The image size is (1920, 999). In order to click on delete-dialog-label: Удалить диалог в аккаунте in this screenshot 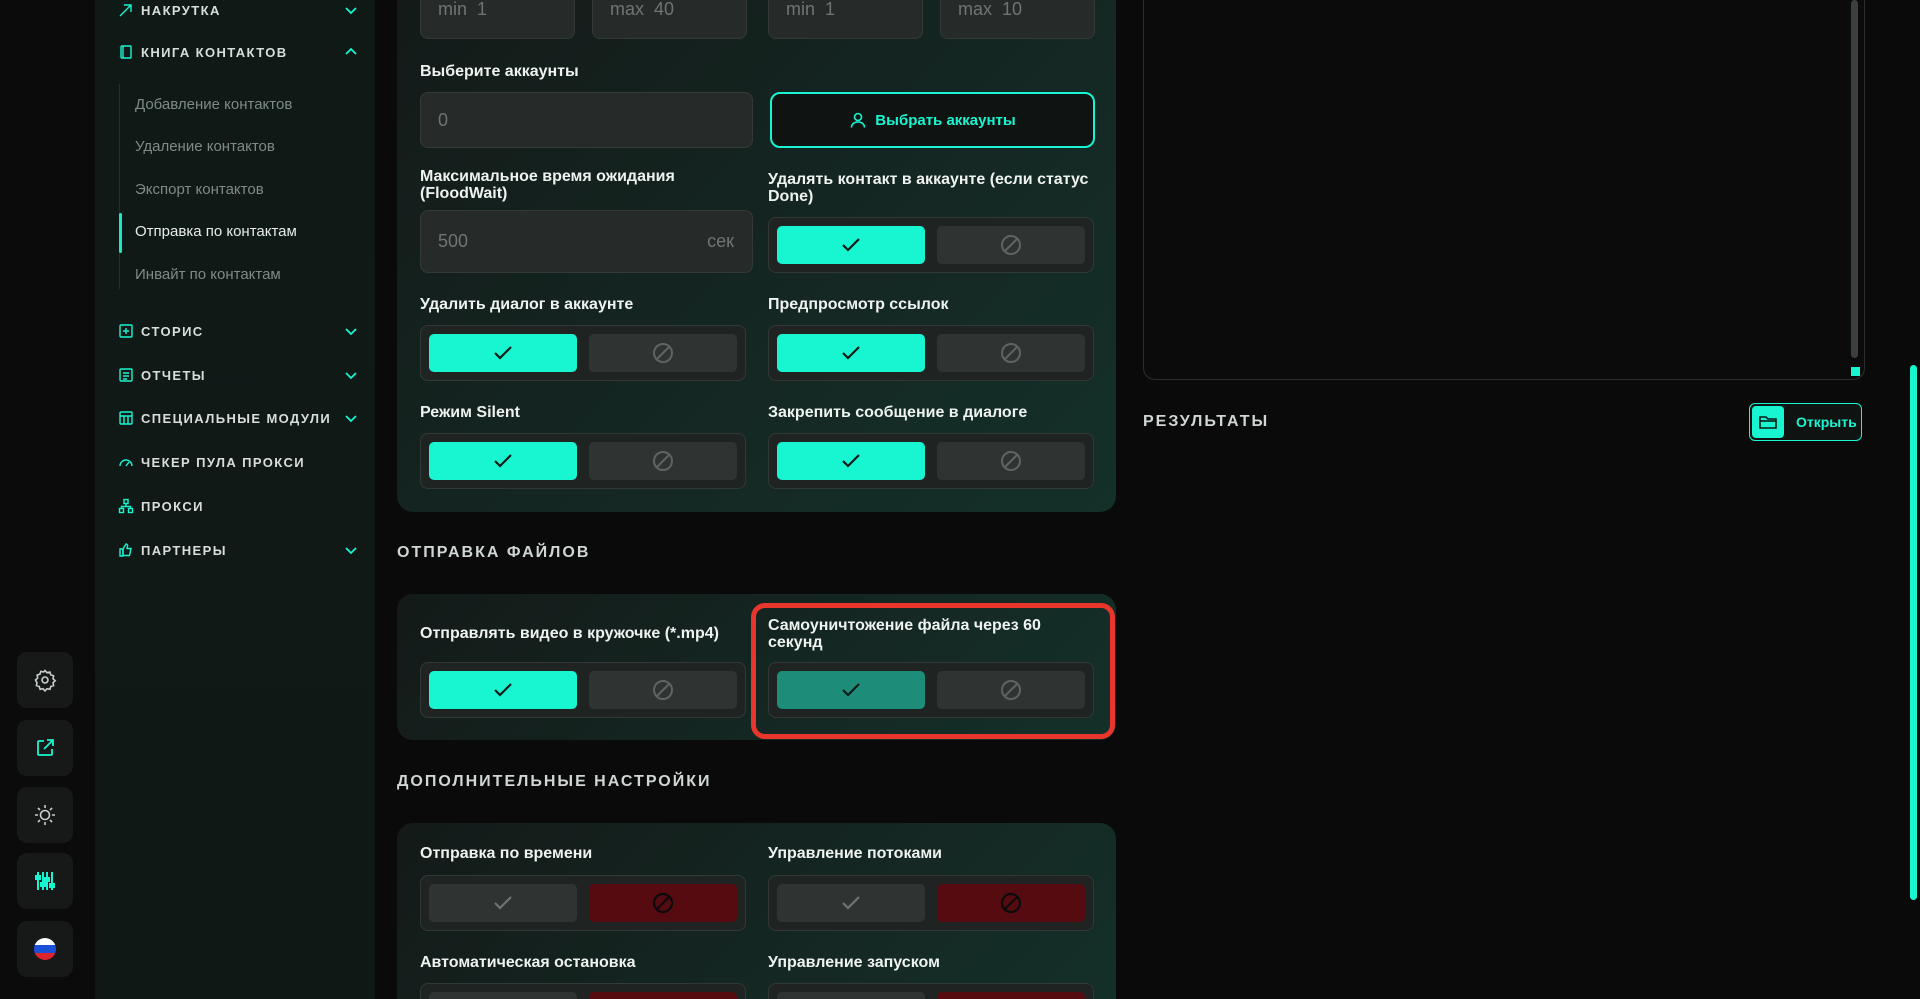, I will do `click(527, 304)`.